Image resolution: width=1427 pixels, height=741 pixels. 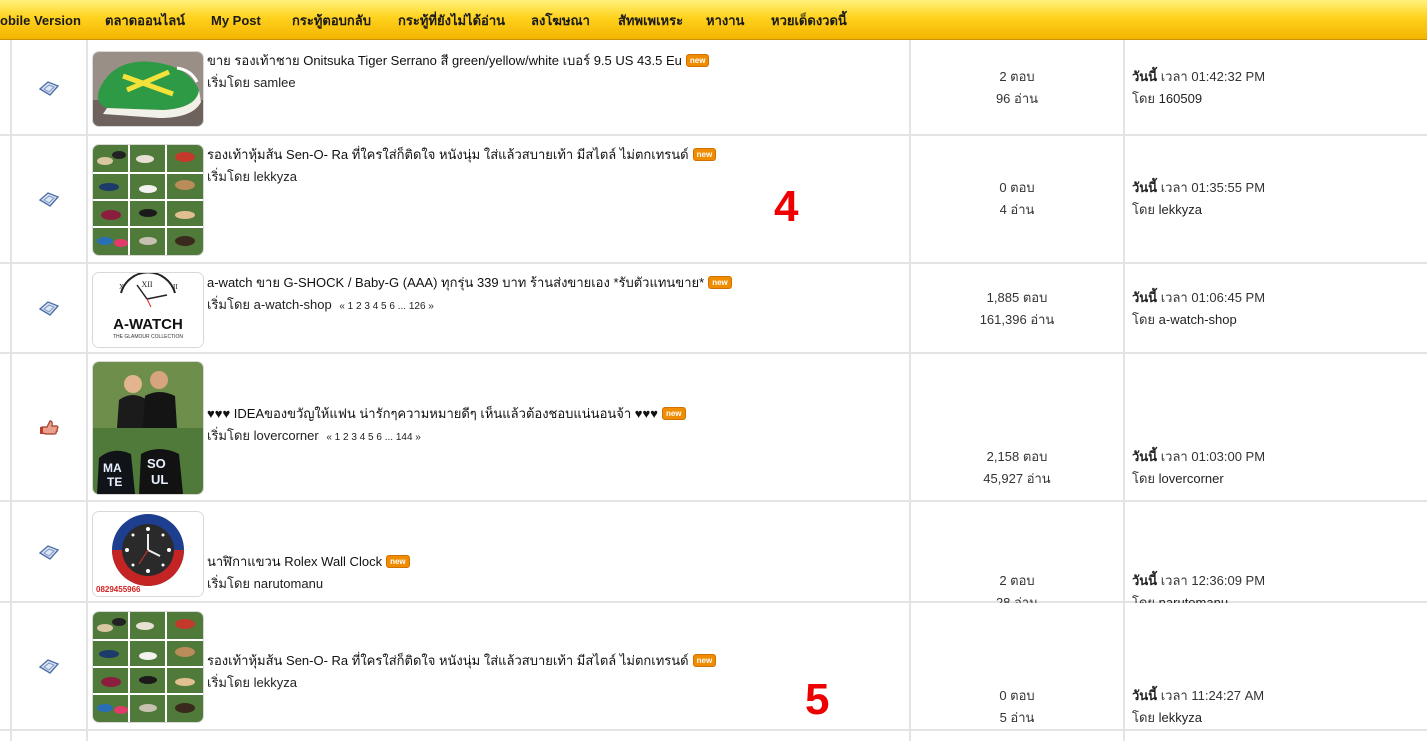 I want to click on last-post-time: 12:36:09 PM, so click(x=1228, y=580).